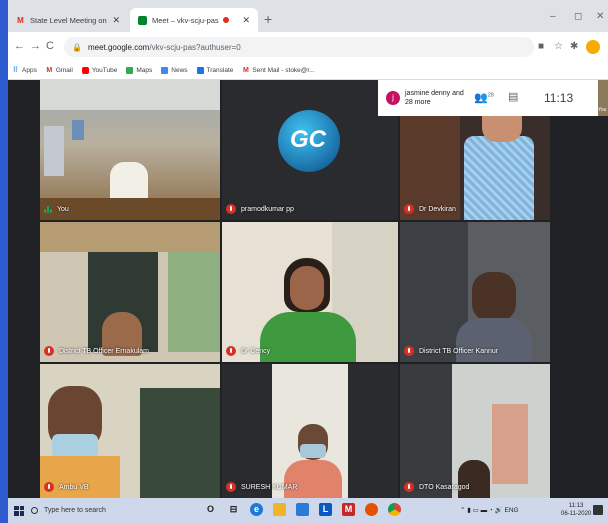 The height and width of the screenshot is (523, 608). What do you see at coordinates (256, 509) in the screenshot?
I see `edge-icon: e` at bounding box center [256, 509].